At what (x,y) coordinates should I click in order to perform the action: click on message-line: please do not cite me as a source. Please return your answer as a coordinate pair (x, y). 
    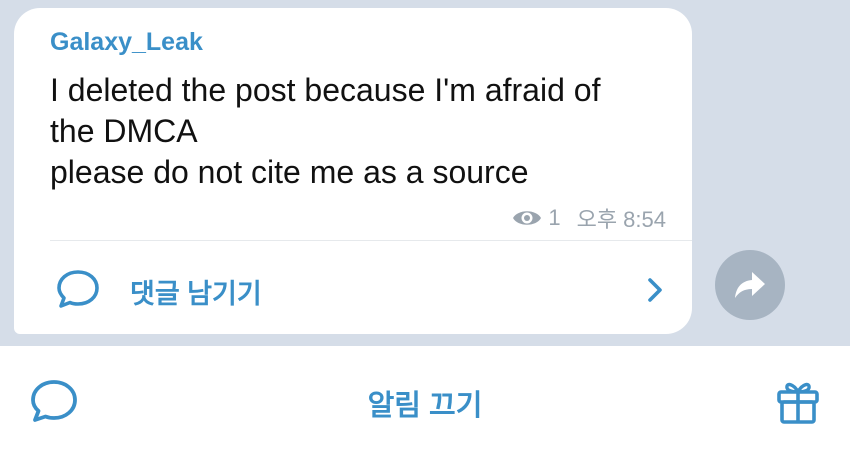
    Looking at the image, I should click on (289, 172).